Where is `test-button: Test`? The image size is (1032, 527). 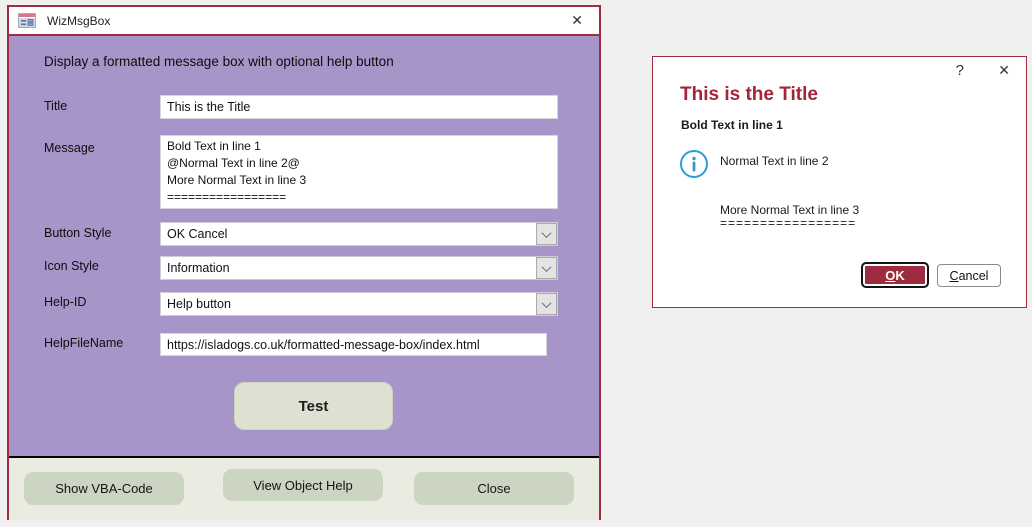
test-button: Test is located at coordinates (313, 406).